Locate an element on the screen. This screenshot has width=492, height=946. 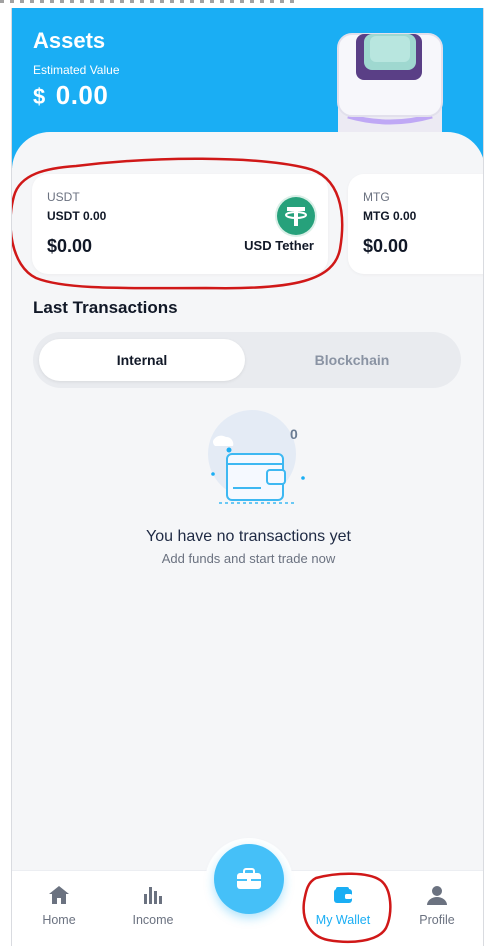
asset-name: USD Tether is located at coordinates (279, 245).